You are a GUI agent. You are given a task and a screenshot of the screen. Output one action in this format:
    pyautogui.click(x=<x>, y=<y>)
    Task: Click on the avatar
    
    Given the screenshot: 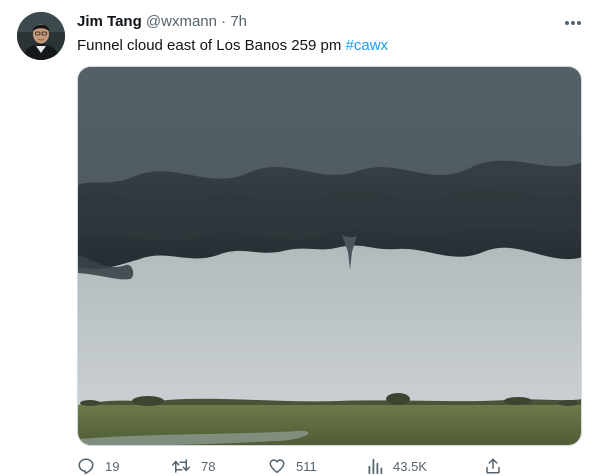 What is the action you would take?
    pyautogui.click(x=41, y=36)
    